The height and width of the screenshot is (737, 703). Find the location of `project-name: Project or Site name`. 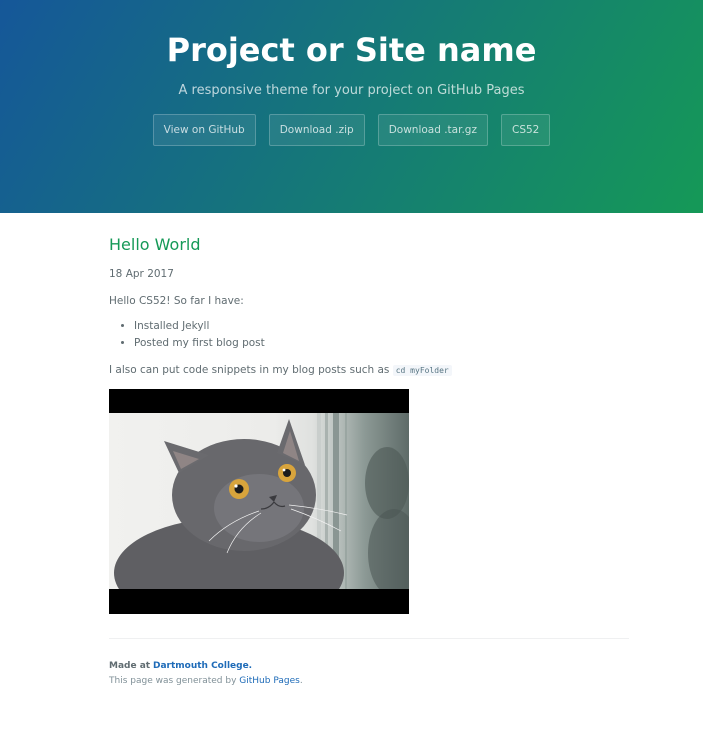

project-name: Project or Site name is located at coordinates (351, 50).